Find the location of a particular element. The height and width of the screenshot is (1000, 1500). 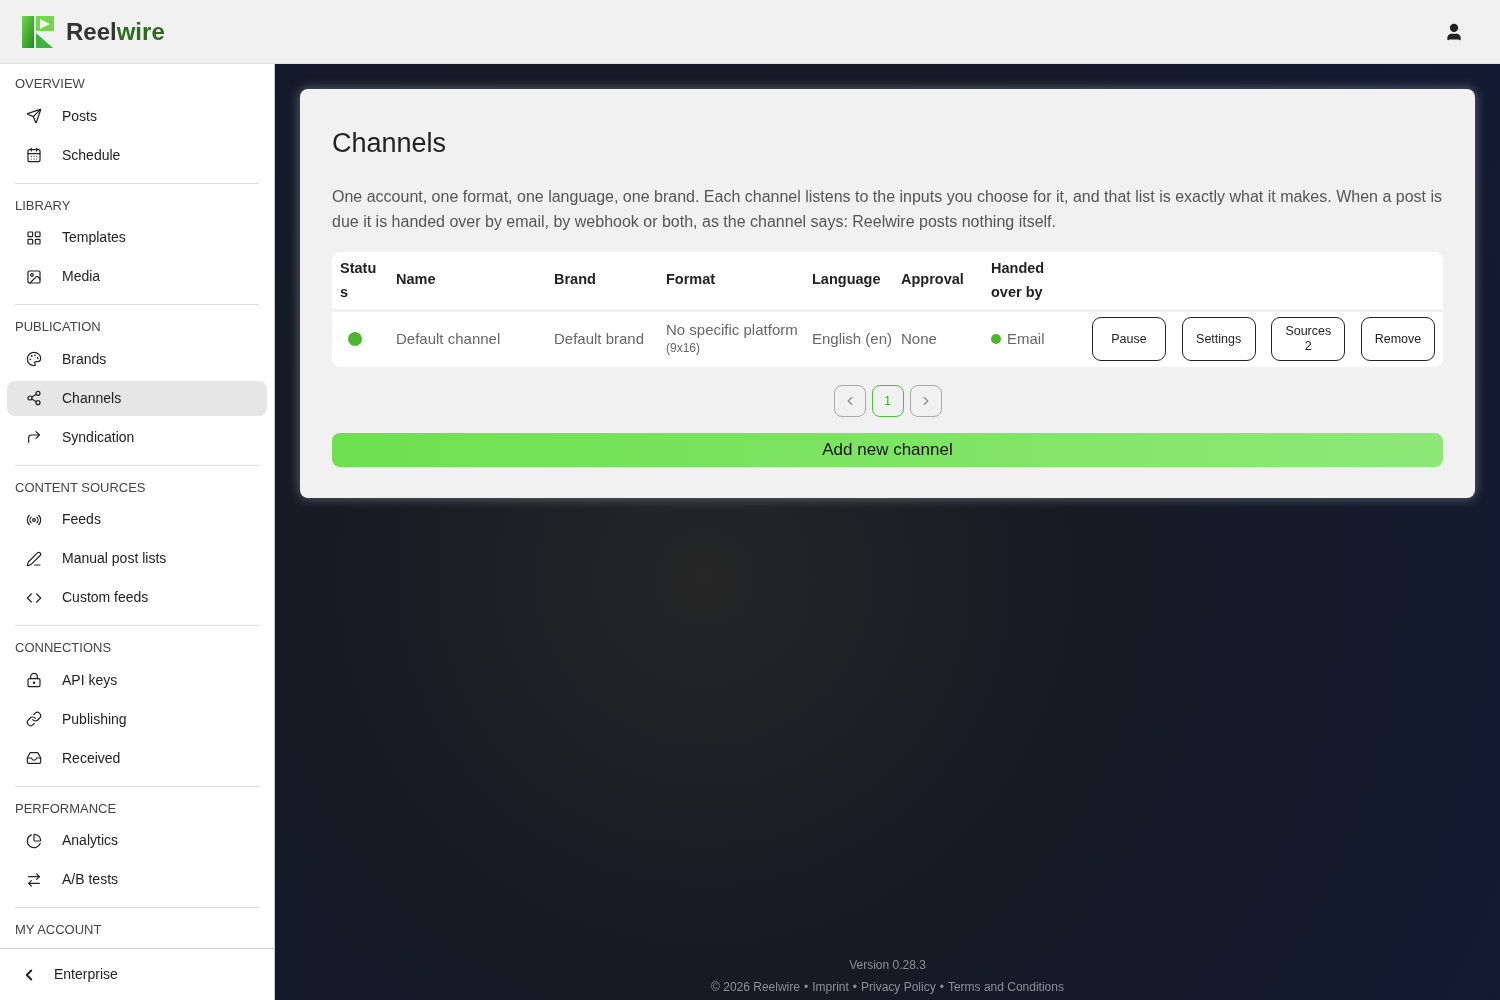

user-icon is located at coordinates (1454, 31).